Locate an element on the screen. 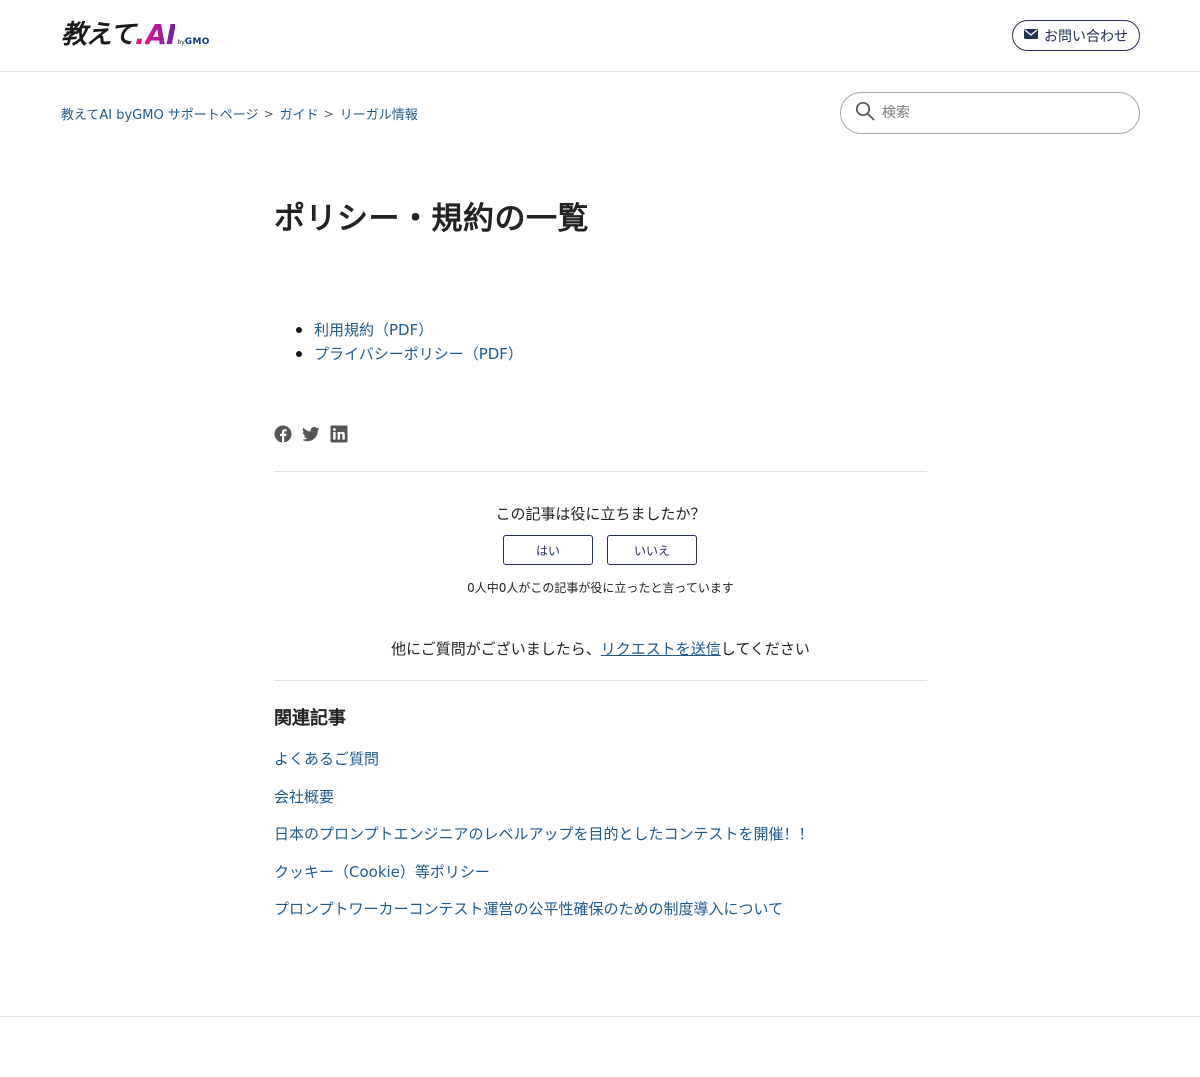 The height and width of the screenshot is (1077, 1200). search-input is located at coordinates (1002, 113).